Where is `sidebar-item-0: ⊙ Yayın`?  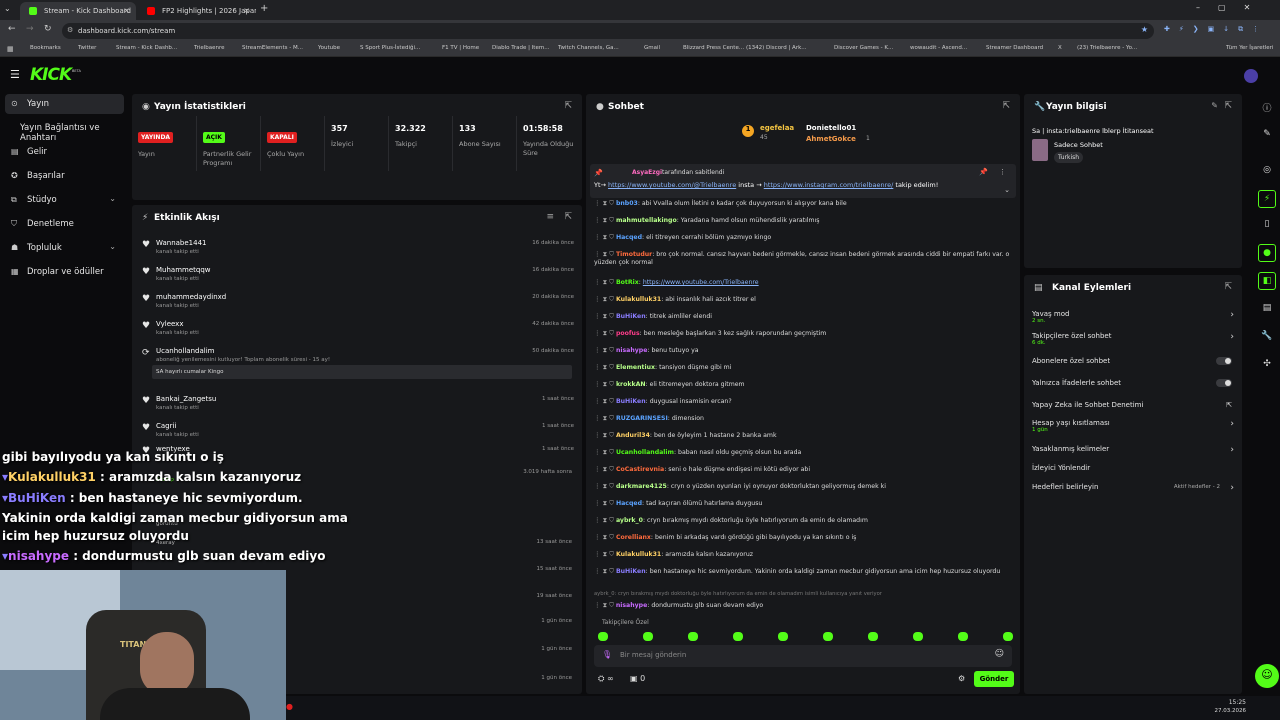 sidebar-item-0: ⊙ Yayın is located at coordinates (64, 104).